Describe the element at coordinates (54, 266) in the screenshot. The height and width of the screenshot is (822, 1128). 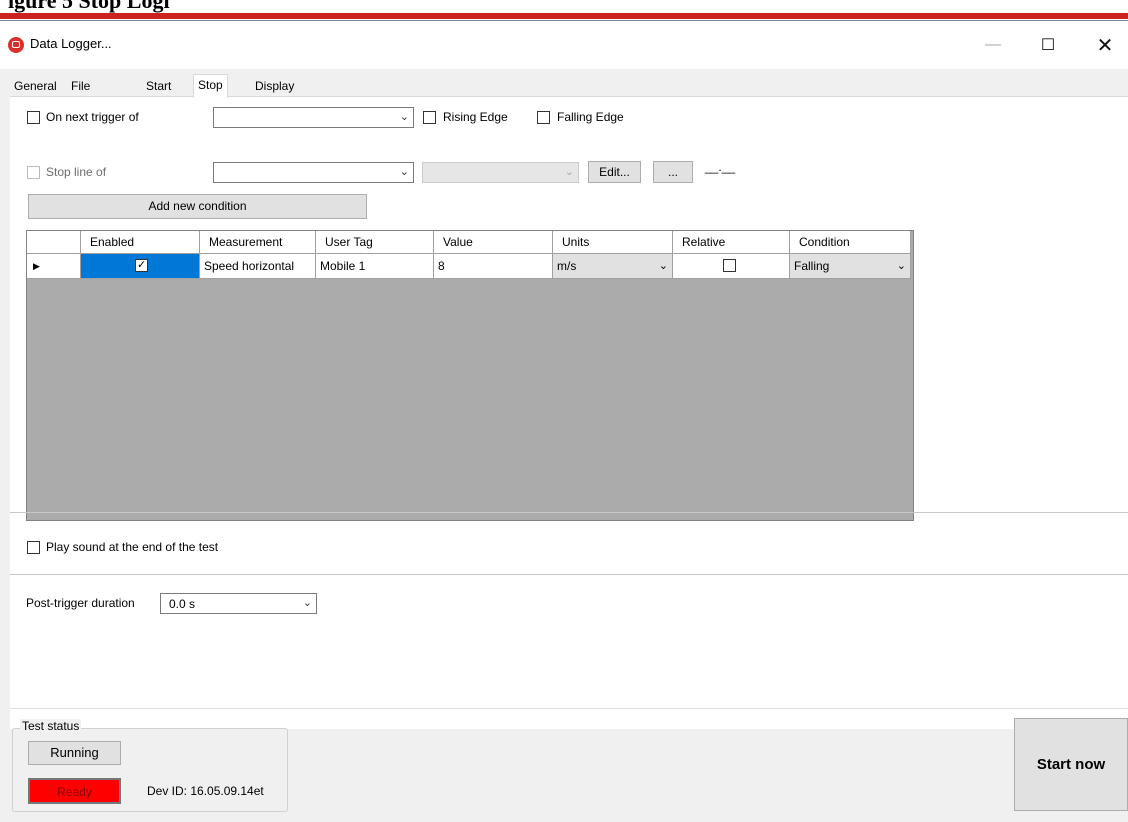
I see `row-indicator-icon: ▶` at that location.